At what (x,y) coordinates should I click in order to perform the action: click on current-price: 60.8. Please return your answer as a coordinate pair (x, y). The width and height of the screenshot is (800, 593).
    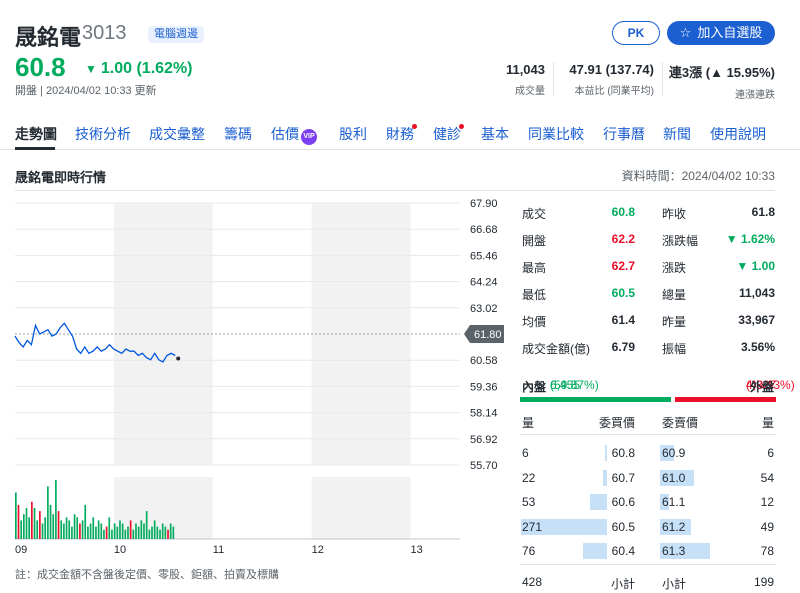
    Looking at the image, I should click on (40, 67).